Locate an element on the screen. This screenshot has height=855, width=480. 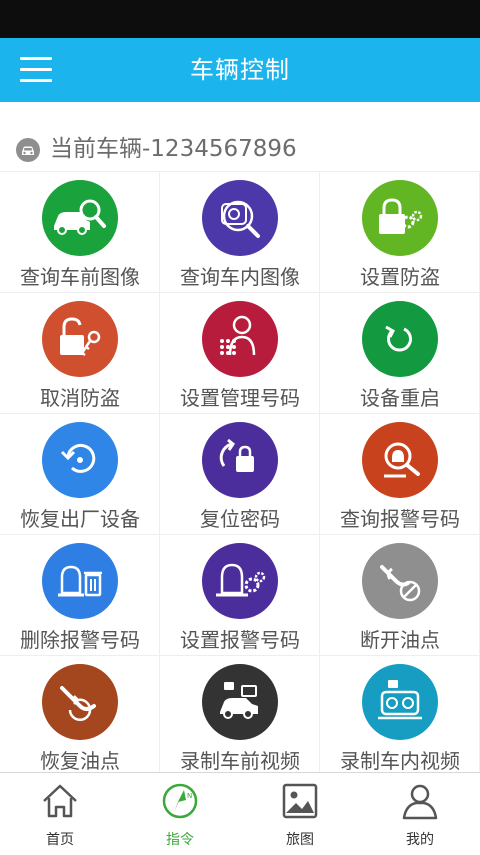
command-reset-password: 复位密码 is located at coordinates (240, 474).